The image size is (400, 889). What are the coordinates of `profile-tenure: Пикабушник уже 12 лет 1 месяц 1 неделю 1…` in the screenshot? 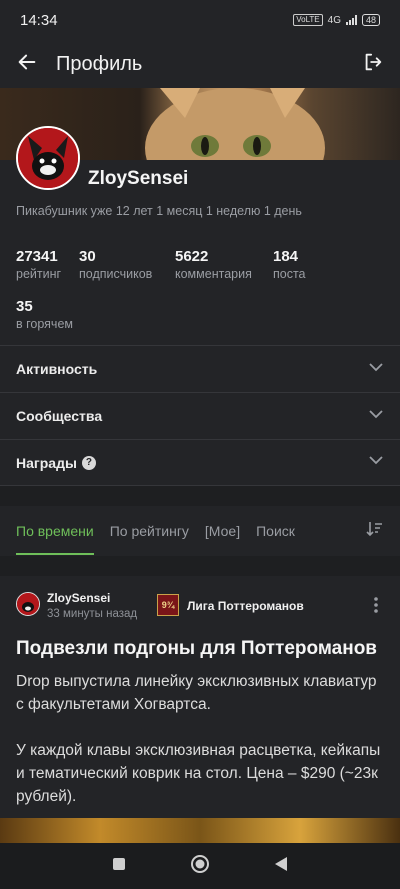 It's located at (159, 211).